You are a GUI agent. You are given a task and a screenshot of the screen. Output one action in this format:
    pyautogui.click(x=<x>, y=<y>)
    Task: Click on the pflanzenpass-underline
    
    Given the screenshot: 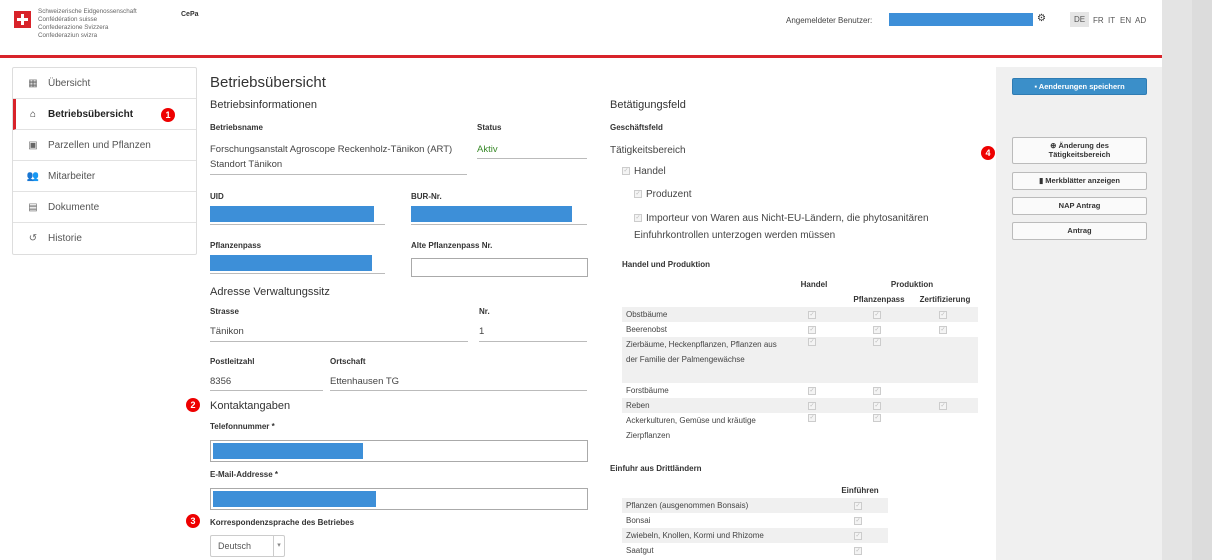 What is the action you would take?
    pyautogui.click(x=297, y=273)
    